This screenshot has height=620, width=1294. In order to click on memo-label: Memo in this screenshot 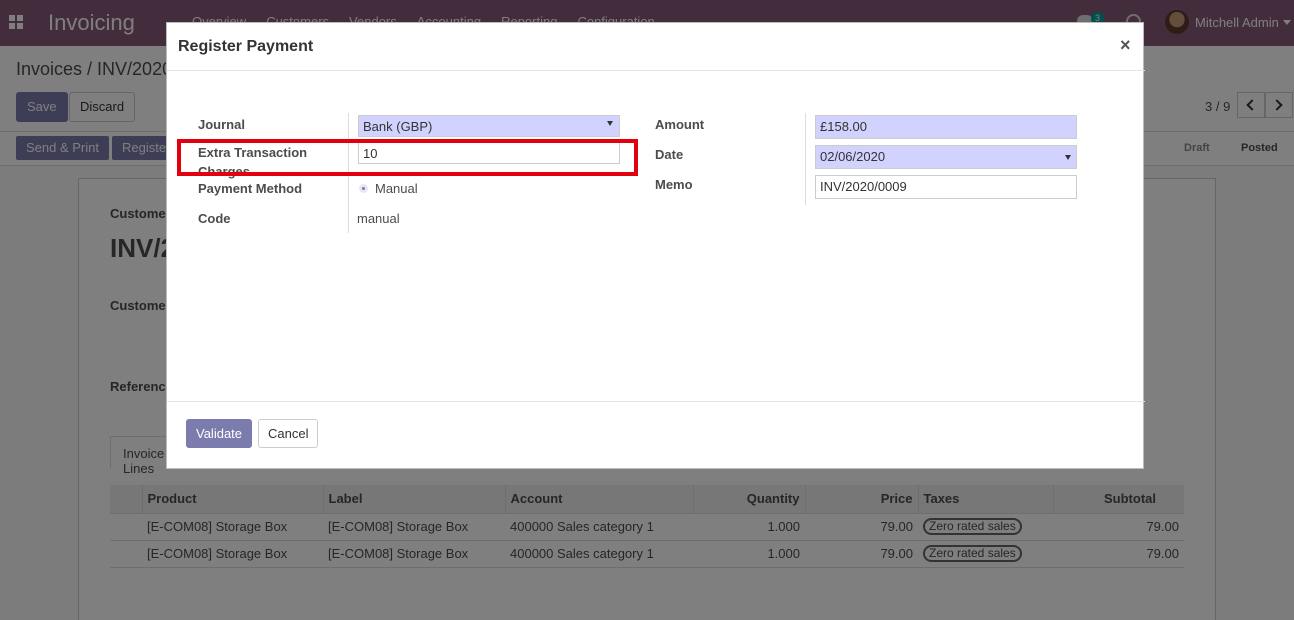, I will do `click(674, 184)`.